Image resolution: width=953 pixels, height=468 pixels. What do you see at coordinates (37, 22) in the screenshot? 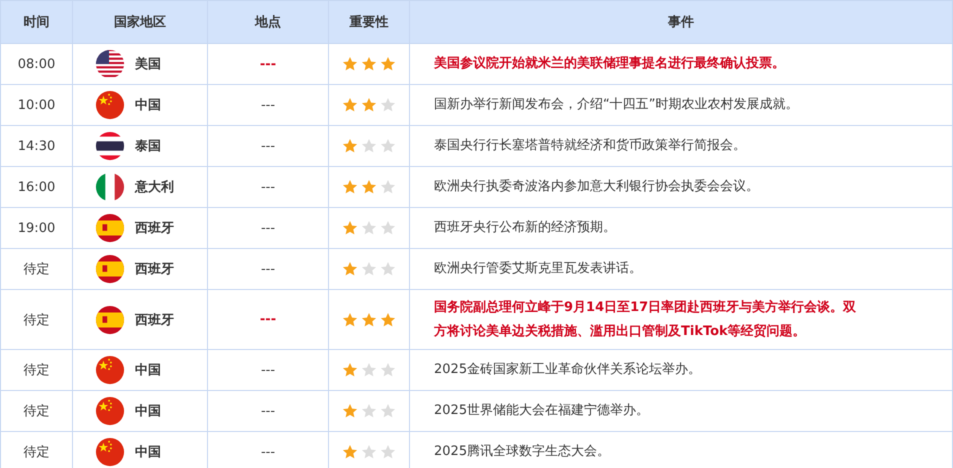
I see `column-header: 时间` at bounding box center [37, 22].